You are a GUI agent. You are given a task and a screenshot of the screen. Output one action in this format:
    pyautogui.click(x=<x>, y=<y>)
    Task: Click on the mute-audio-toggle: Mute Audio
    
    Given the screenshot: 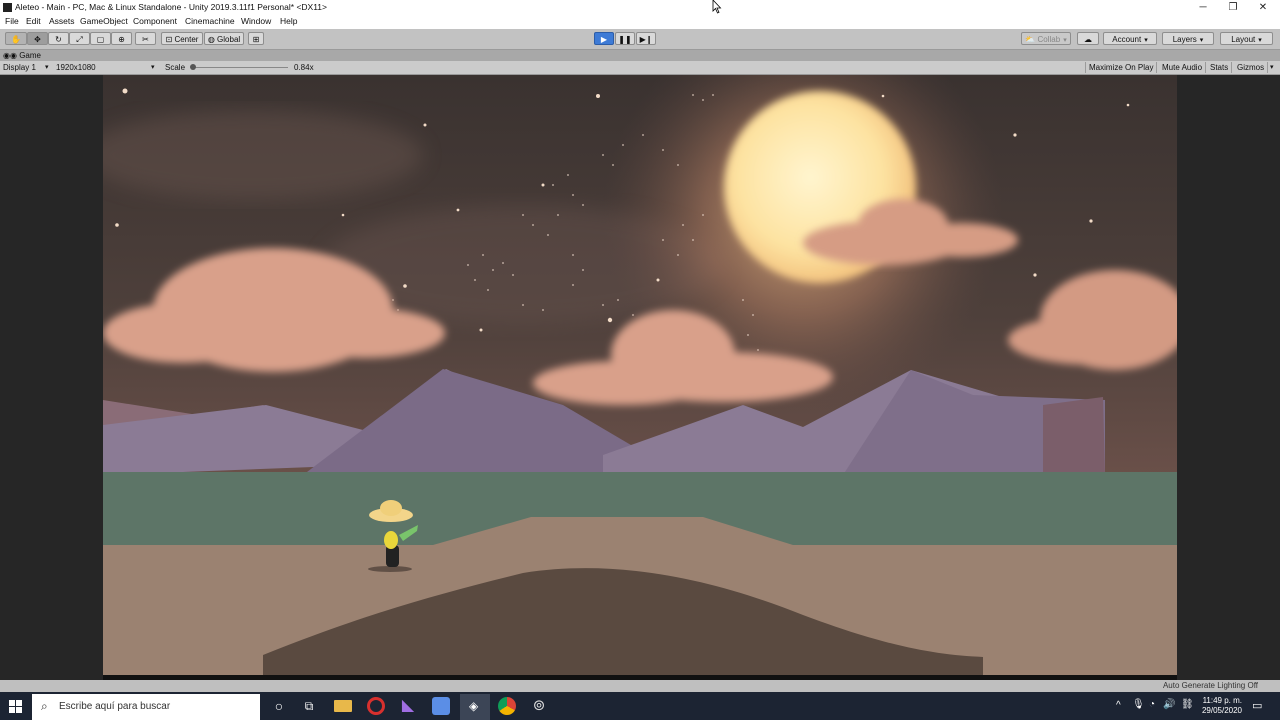 What is the action you would take?
    pyautogui.click(x=1183, y=67)
    